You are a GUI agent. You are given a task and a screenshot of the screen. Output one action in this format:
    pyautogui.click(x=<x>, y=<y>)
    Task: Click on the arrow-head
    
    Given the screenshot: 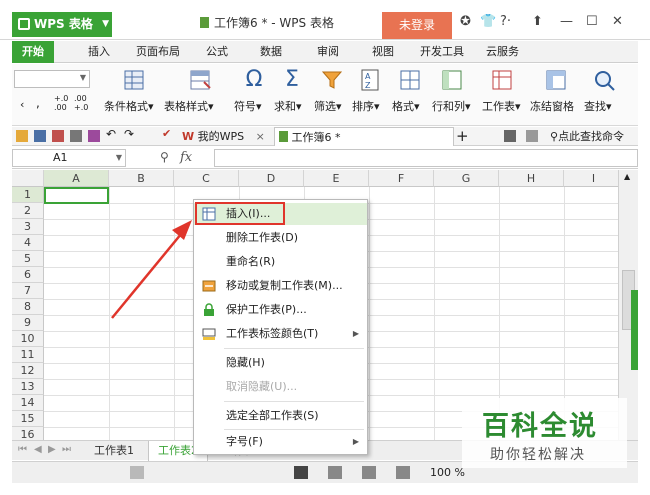 What is the action you would take?
    pyautogui.click(x=182, y=230)
    